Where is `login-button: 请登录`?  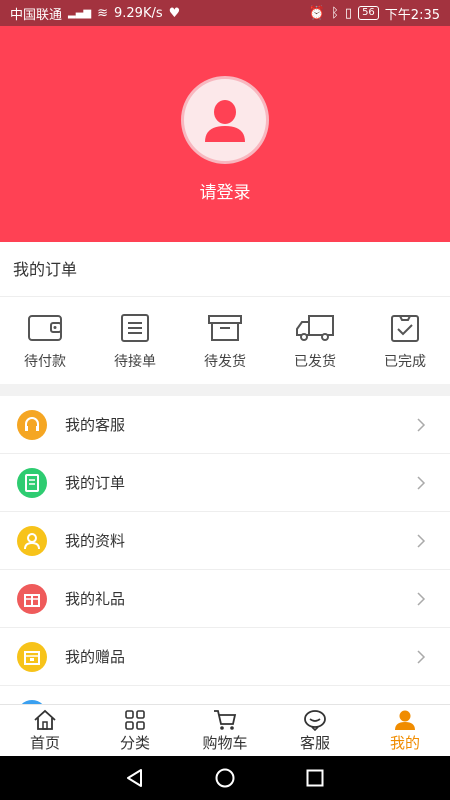 login-button: 请登录 is located at coordinates (225, 190).